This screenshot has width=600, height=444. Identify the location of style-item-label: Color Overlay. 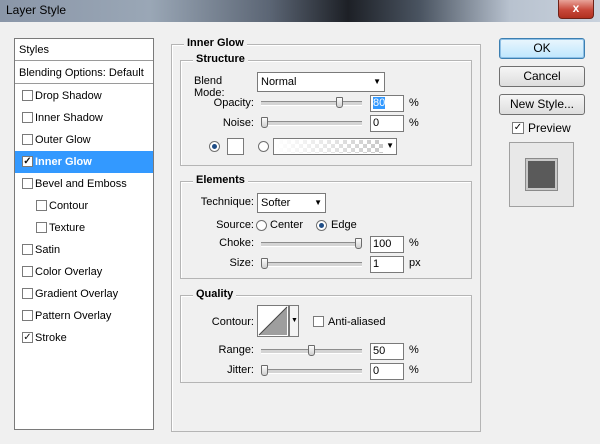
(69, 272).